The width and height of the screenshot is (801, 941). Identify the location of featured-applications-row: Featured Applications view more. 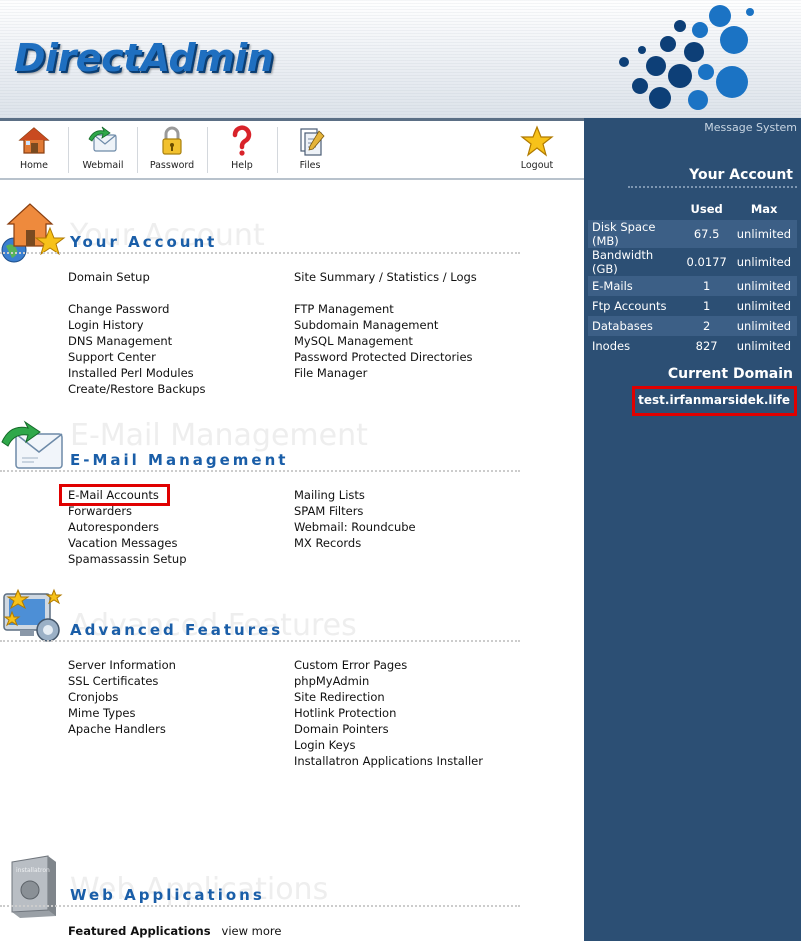
(174, 931).